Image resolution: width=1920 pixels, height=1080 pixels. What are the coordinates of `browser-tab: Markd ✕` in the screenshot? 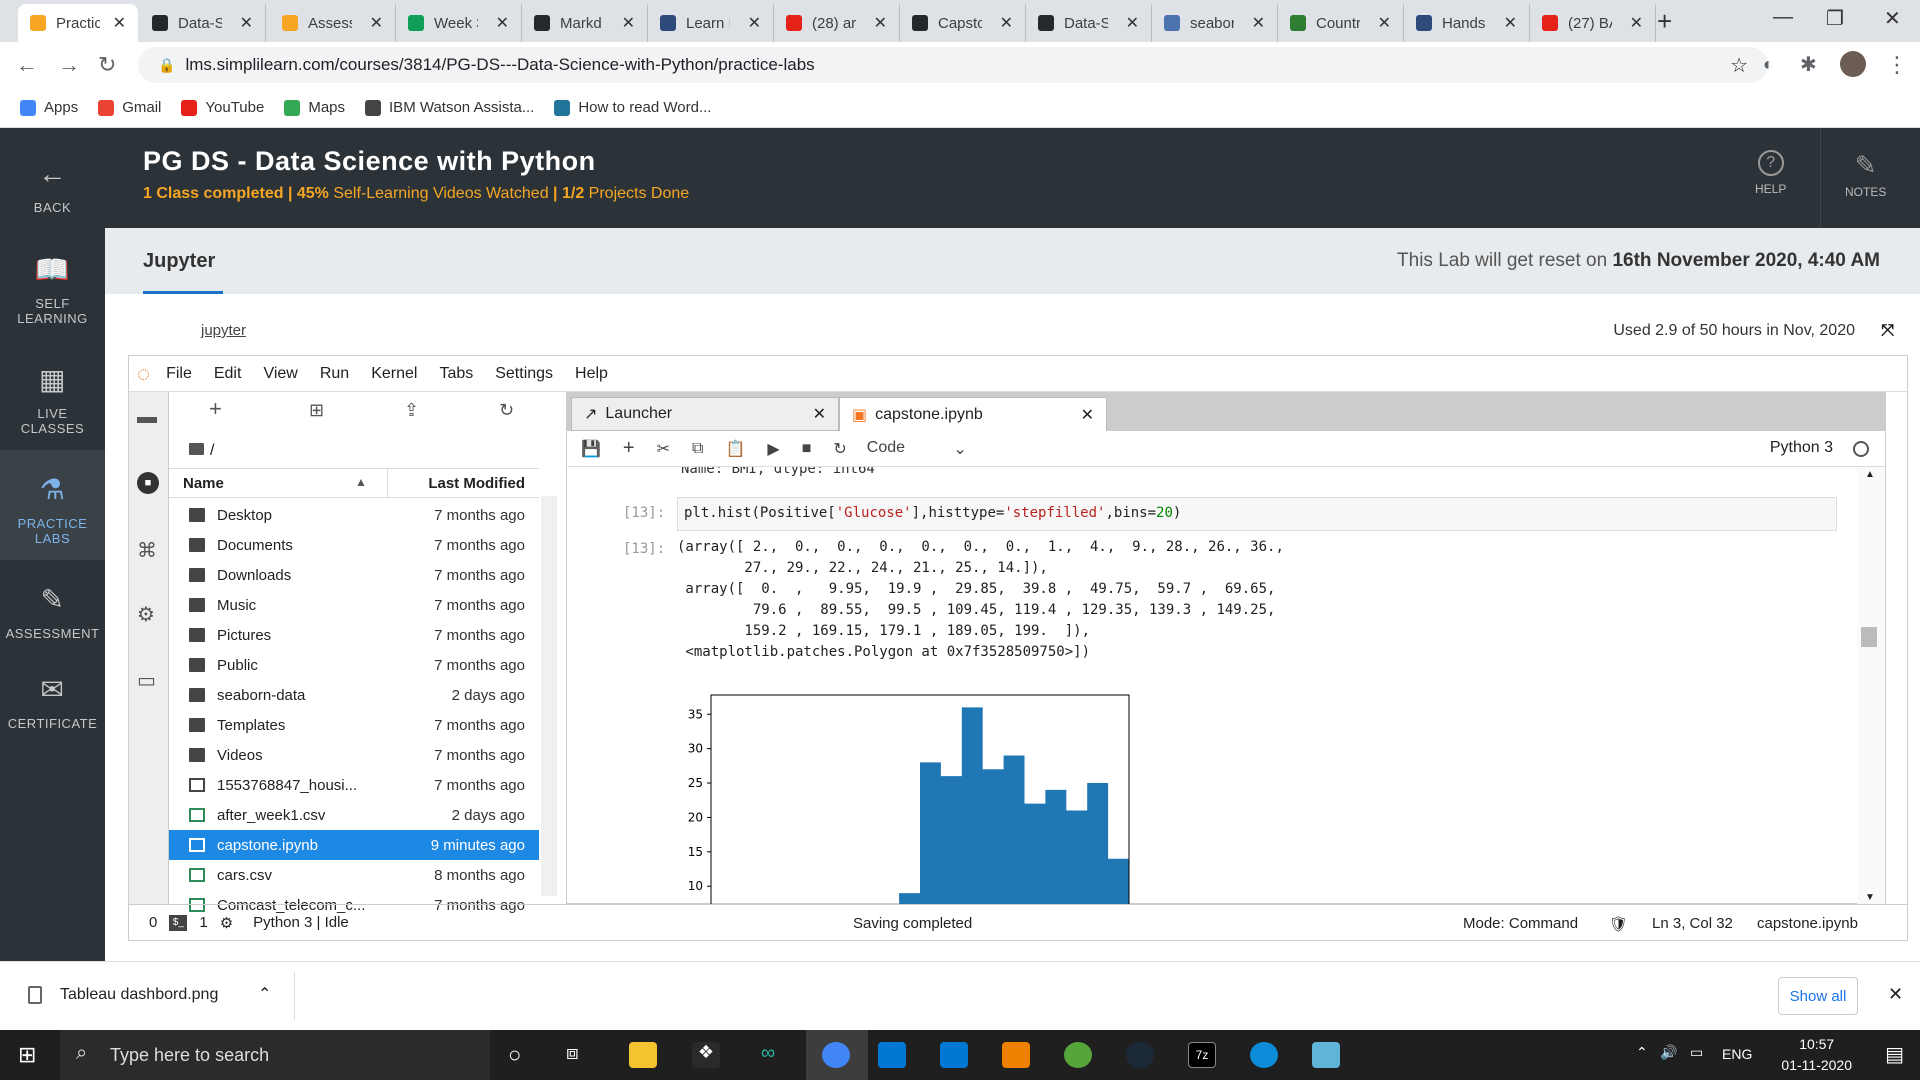 It's located at (585, 23).